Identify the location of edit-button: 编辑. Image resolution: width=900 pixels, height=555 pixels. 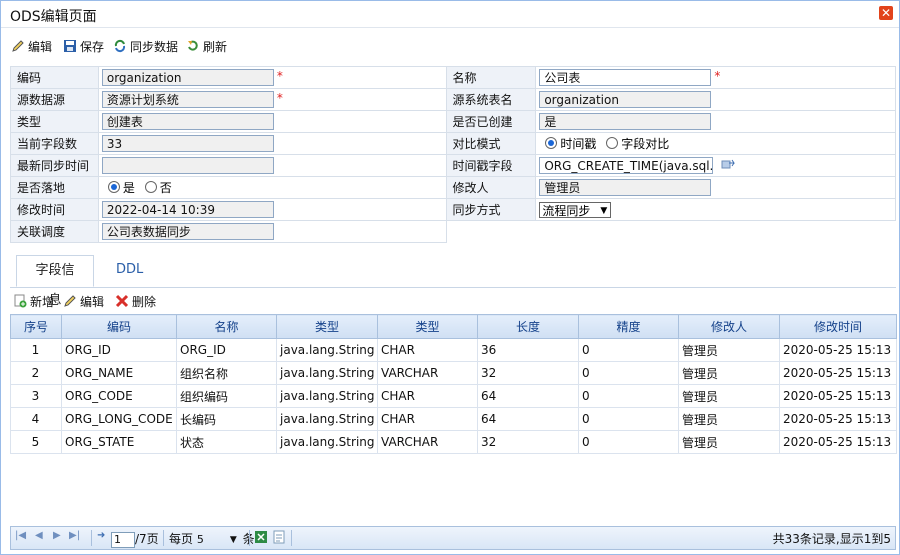
(31, 46).